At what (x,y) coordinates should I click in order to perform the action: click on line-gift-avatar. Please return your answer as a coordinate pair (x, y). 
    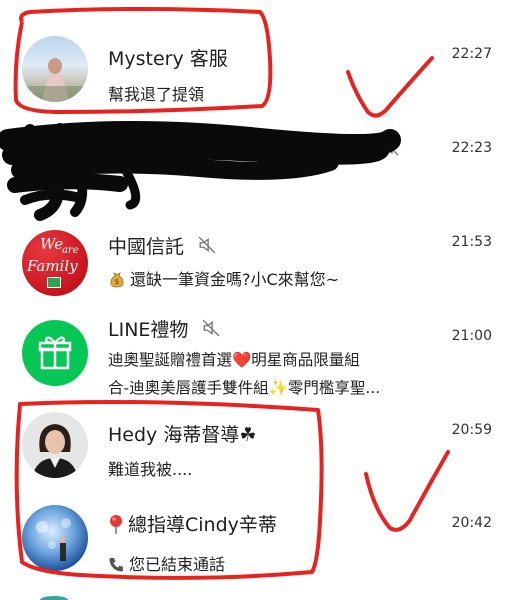
    Looking at the image, I should click on (55, 353).